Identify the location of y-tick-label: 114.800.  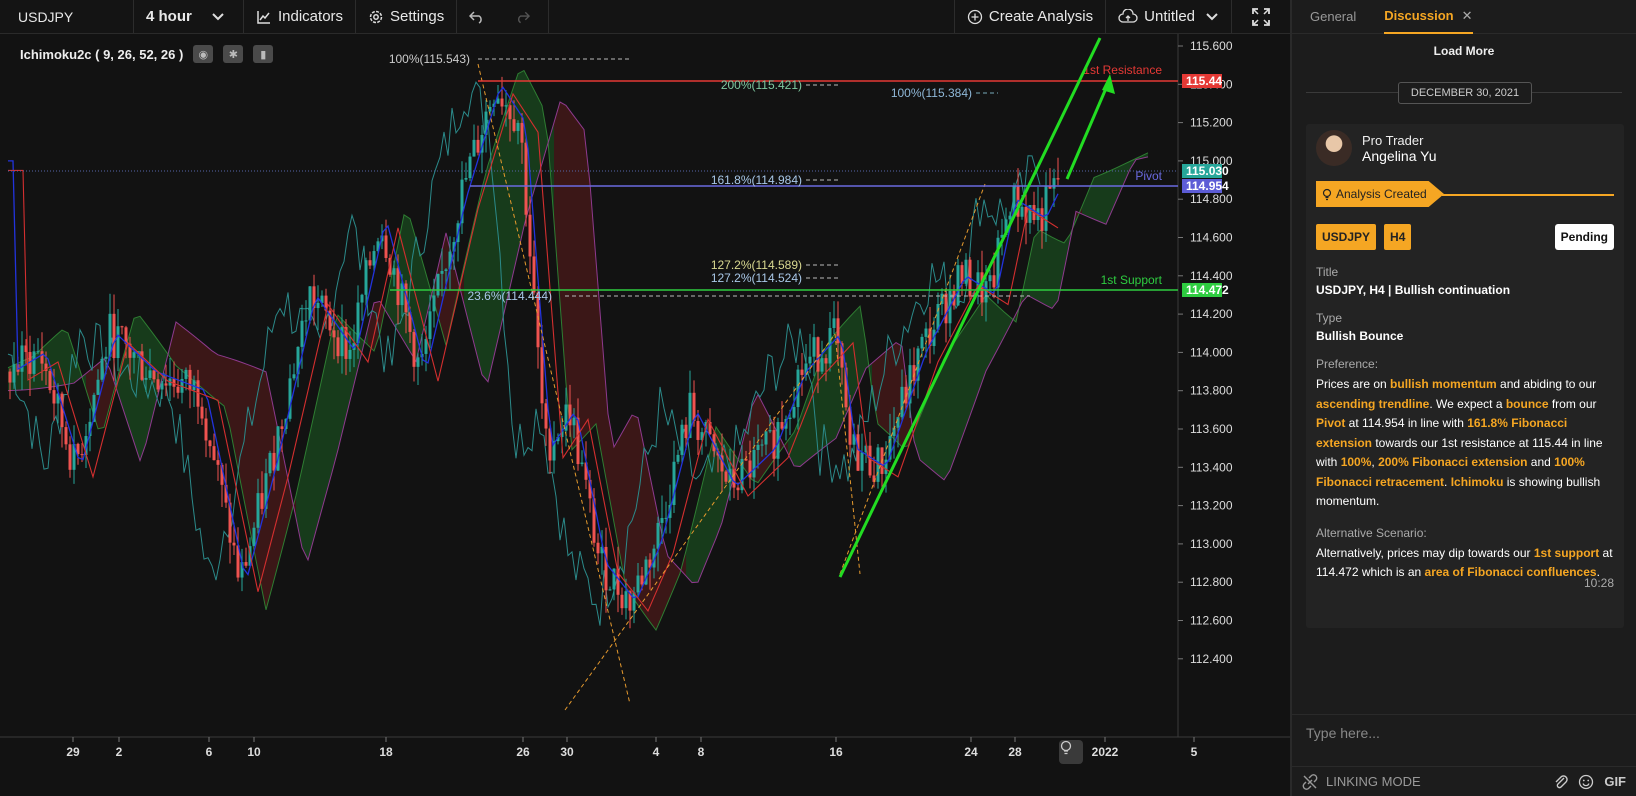
(1211, 199).